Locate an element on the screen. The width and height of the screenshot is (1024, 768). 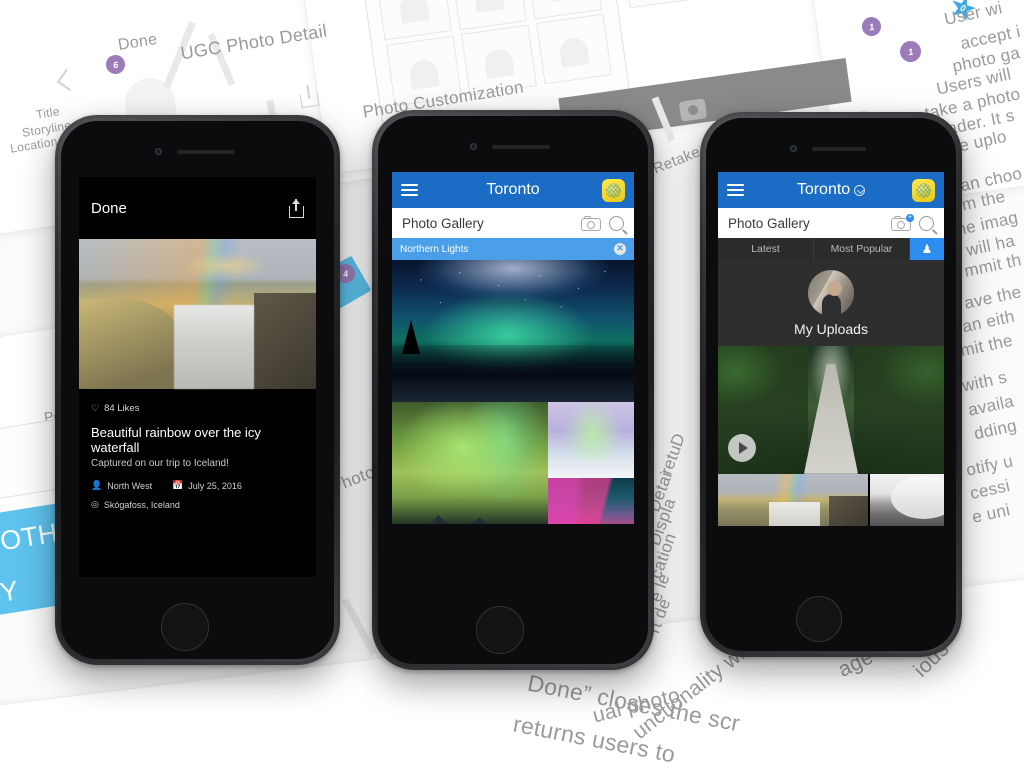
uploads-grid-row is located at coordinates (831, 500).